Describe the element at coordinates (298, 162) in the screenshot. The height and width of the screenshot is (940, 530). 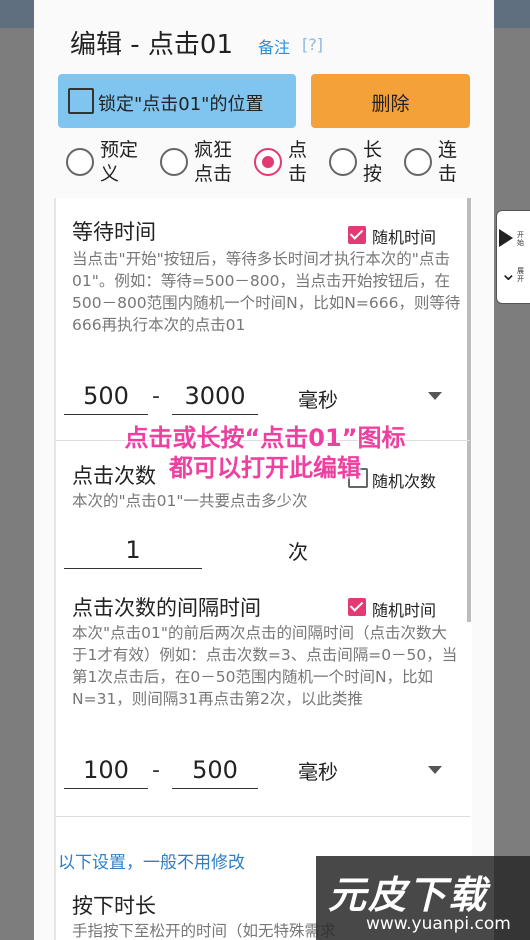
I see `mode-label: 点击` at that location.